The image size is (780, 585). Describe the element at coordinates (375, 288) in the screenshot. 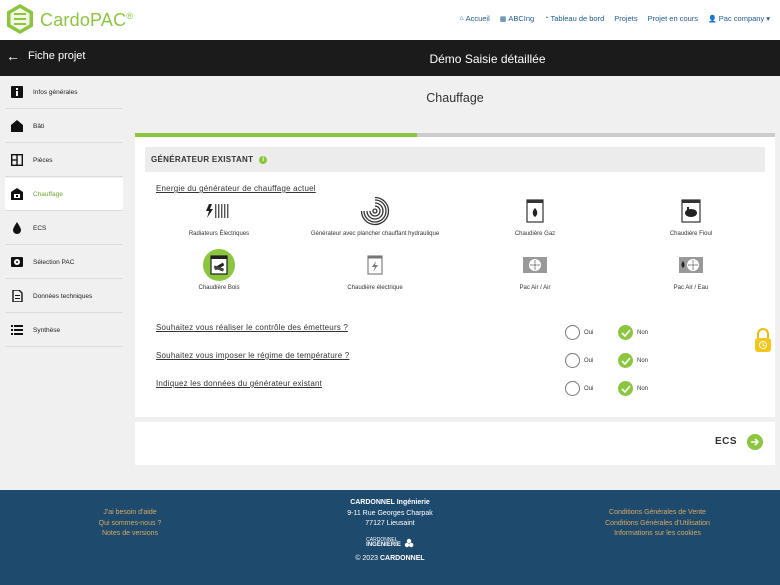

I see `option-label: Chaudière électrique` at that location.